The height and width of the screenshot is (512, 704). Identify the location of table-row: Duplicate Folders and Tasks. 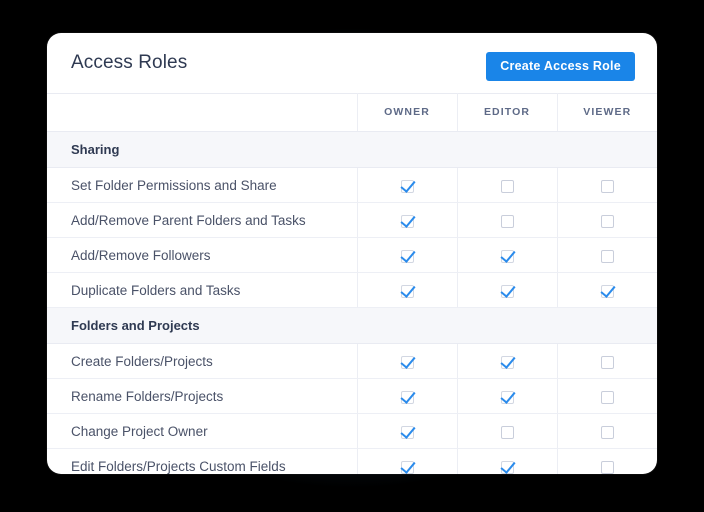
(352, 290).